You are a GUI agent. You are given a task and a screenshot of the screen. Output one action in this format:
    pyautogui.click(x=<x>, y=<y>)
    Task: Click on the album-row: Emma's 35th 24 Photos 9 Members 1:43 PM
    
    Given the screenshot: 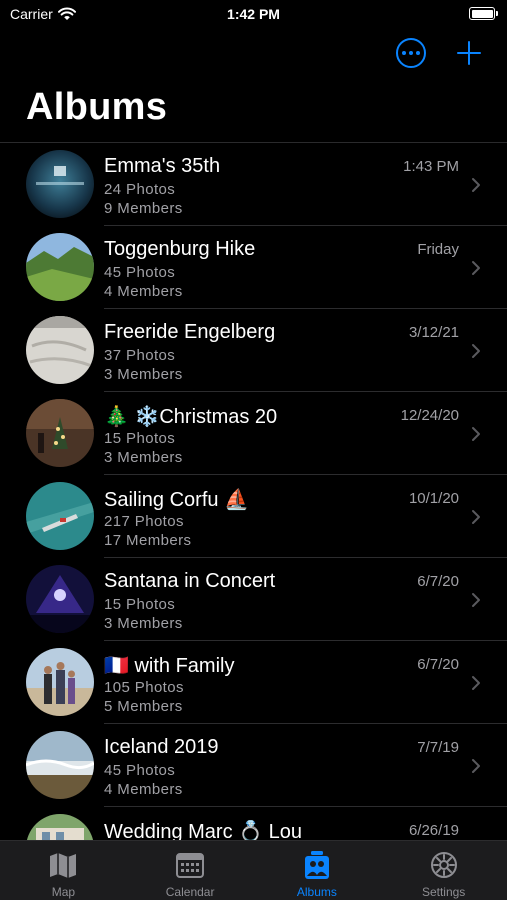 What is the action you would take?
    pyautogui.click(x=253, y=184)
    